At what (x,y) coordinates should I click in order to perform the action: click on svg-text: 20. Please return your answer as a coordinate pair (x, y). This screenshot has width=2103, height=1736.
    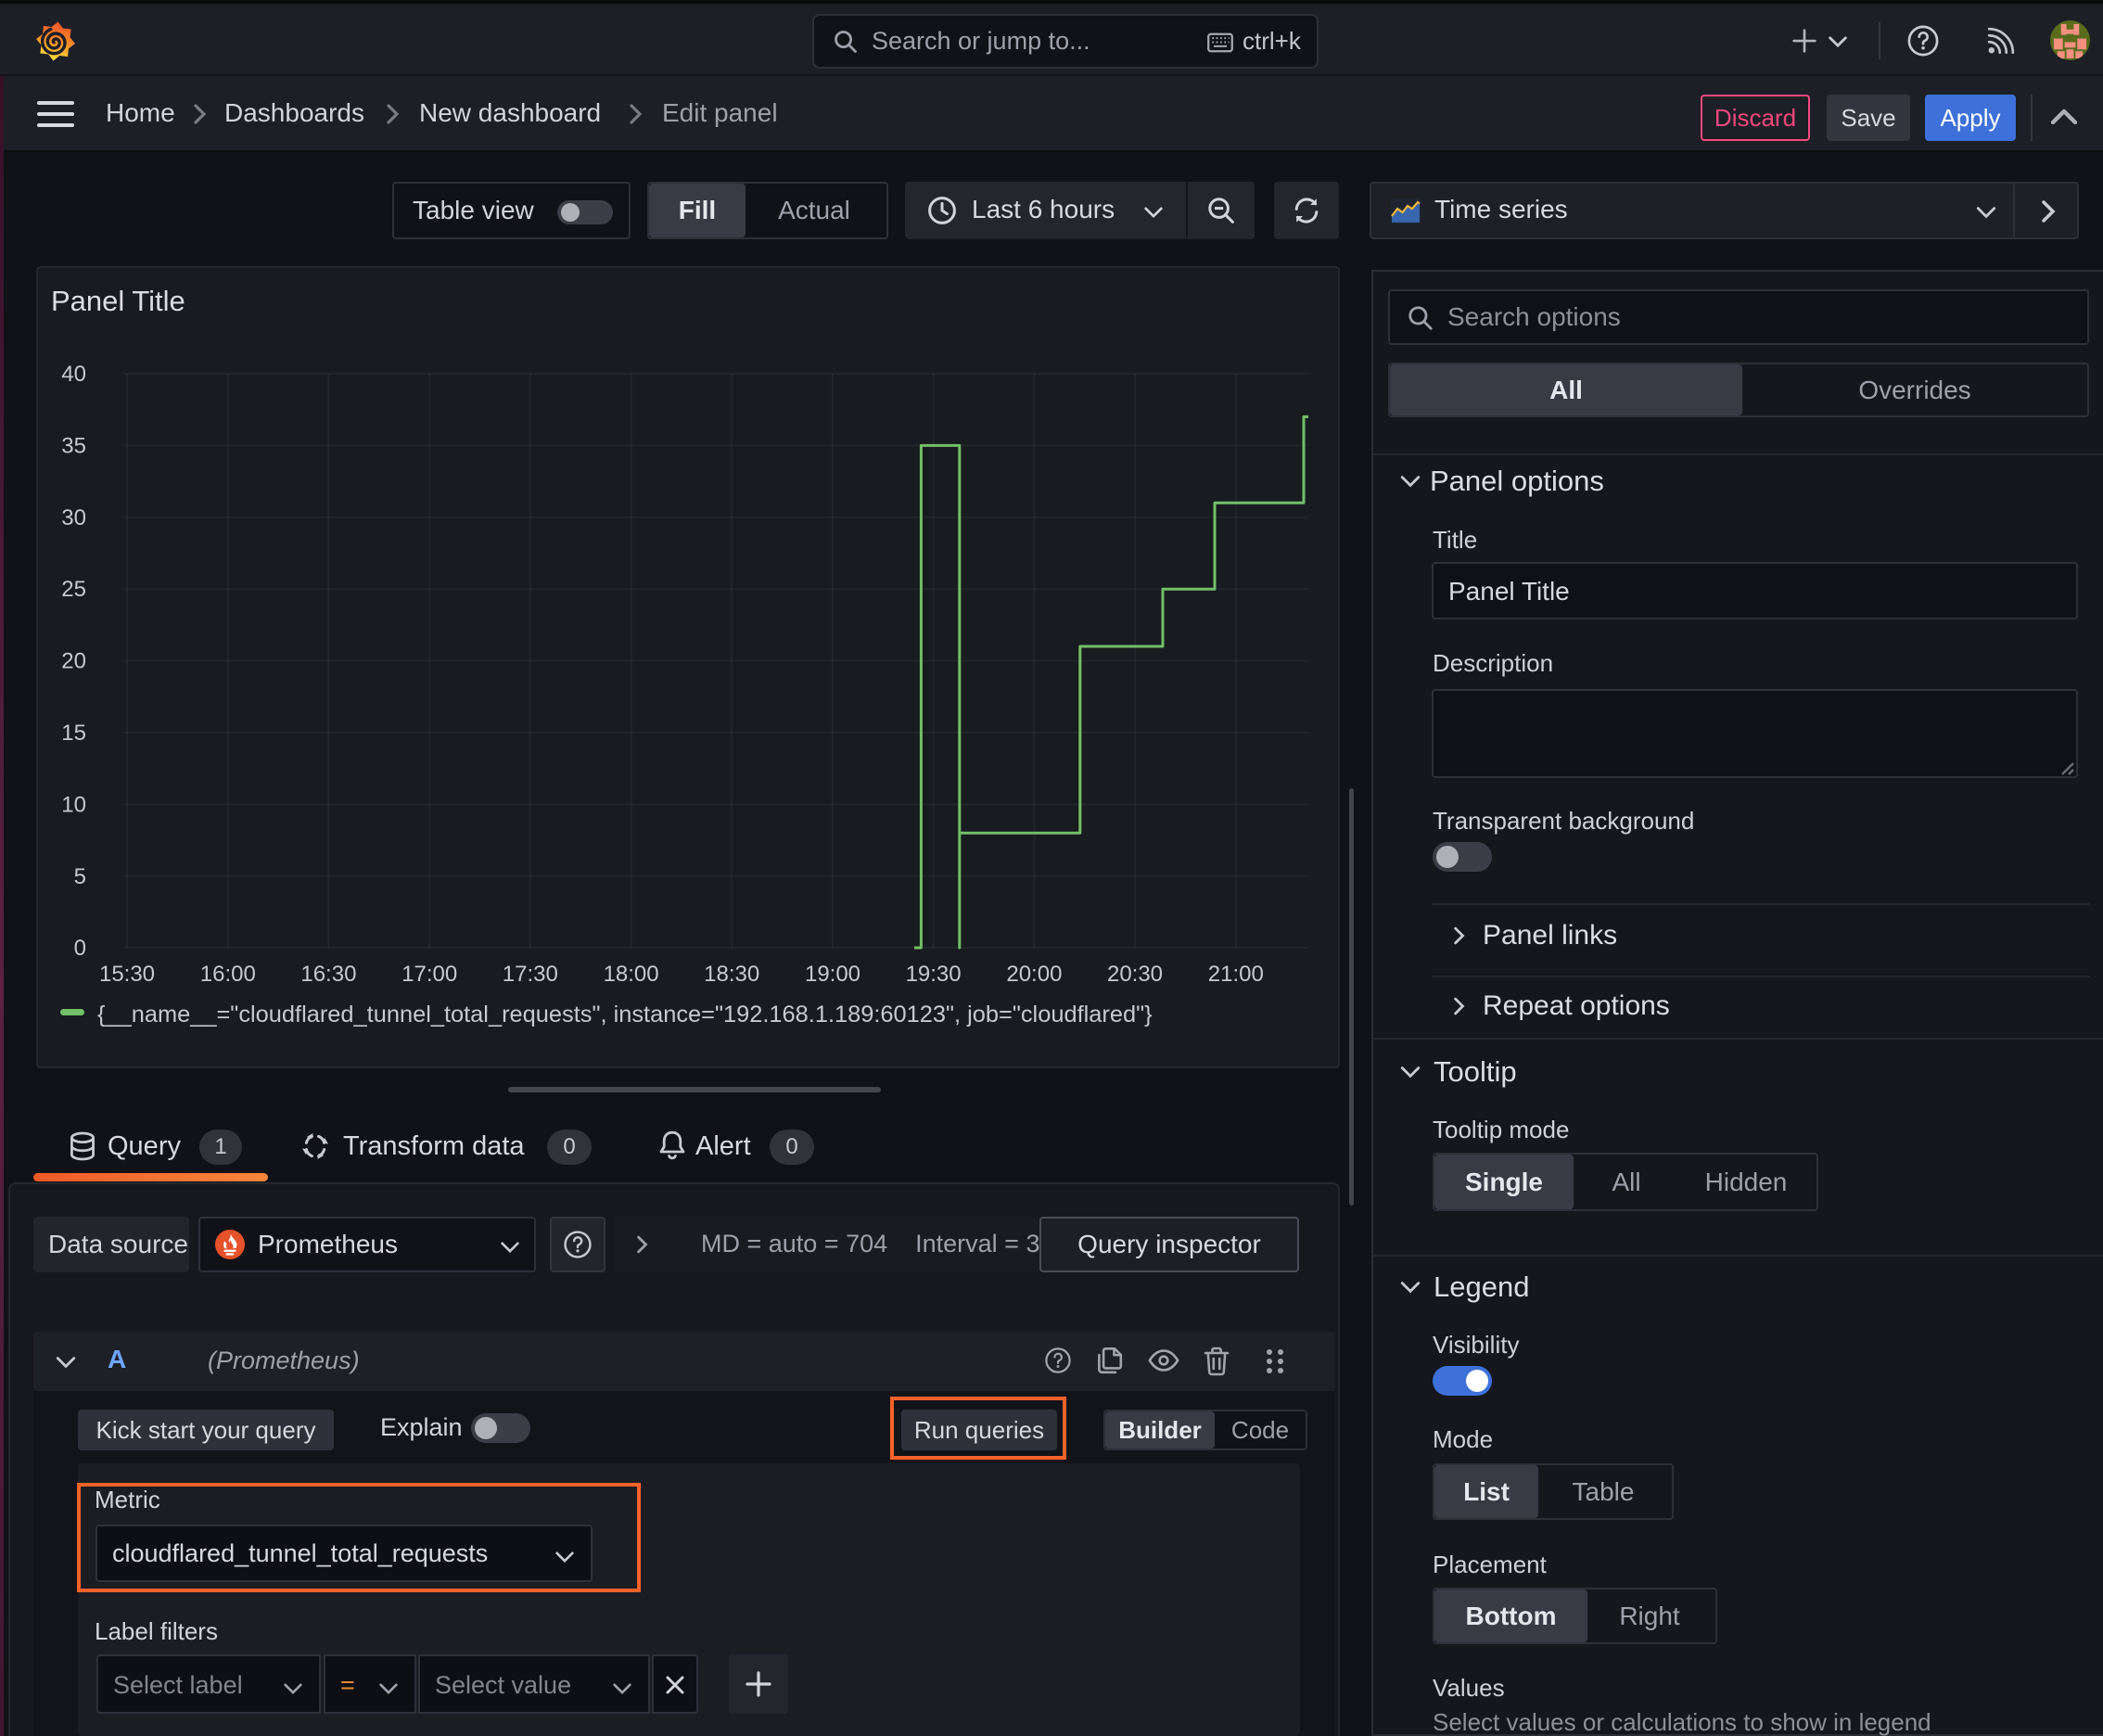
    Looking at the image, I should click on (73, 662).